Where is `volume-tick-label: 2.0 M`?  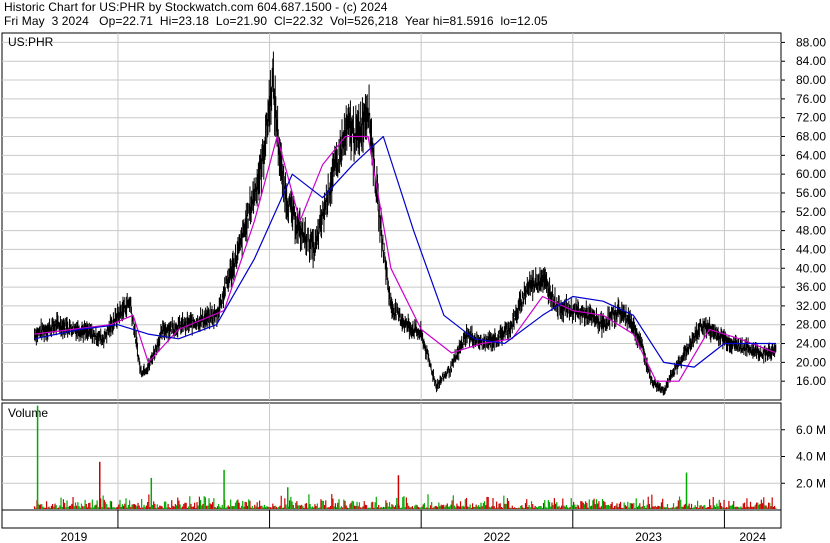
volume-tick-label: 2.0 M is located at coordinates (811, 483).